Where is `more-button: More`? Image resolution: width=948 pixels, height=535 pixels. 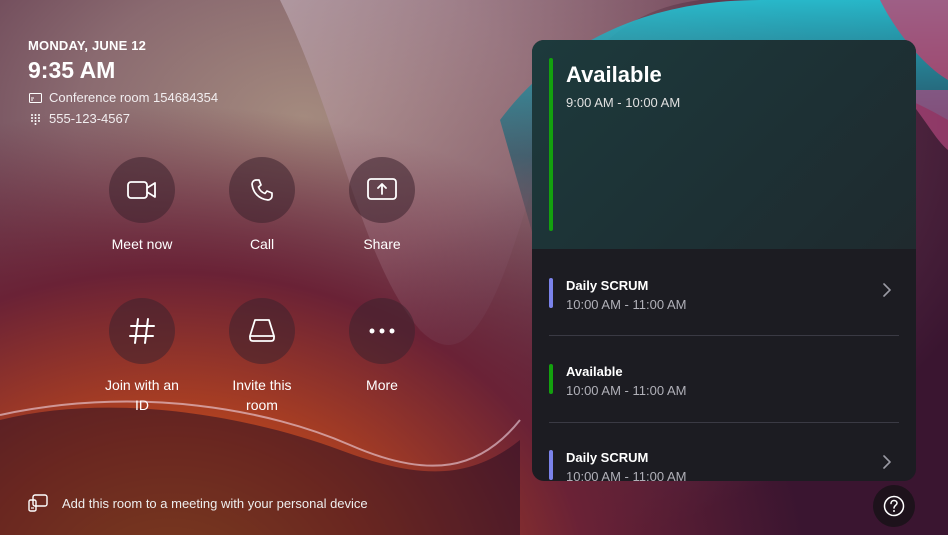
more-button: More is located at coordinates (382, 346).